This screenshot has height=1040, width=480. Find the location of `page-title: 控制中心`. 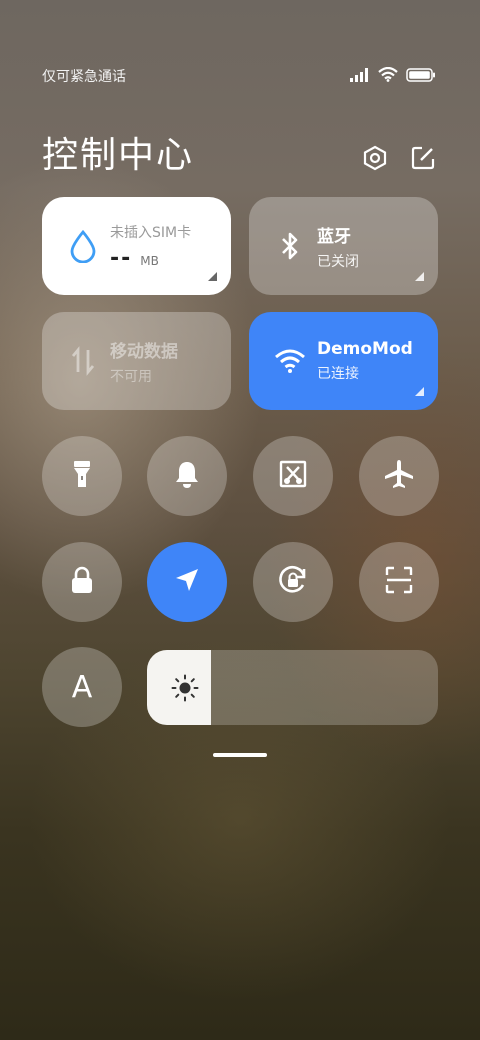

page-title: 控制中心 is located at coordinates (118, 155).